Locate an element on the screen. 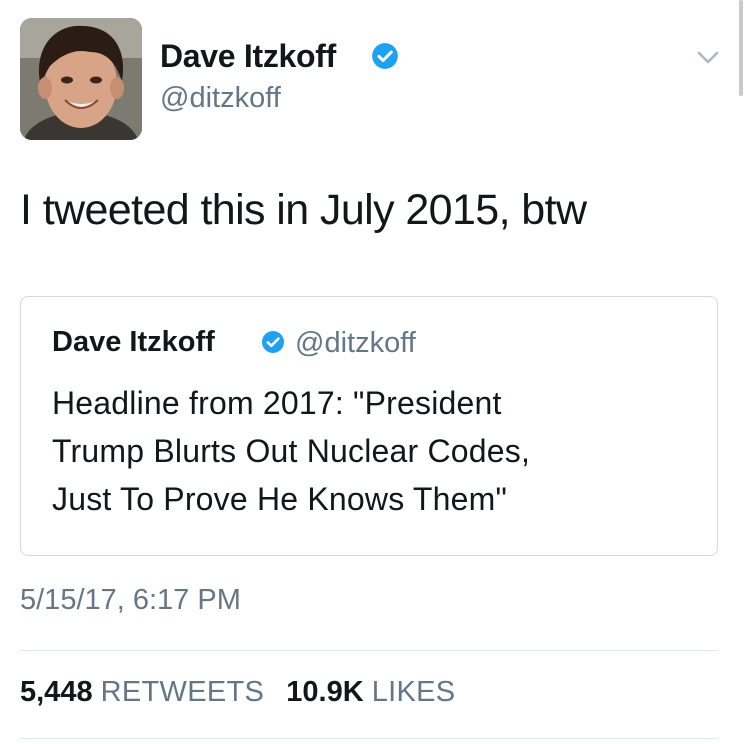 This screenshot has width=745, height=744. profile-photo is located at coordinates (81, 79).